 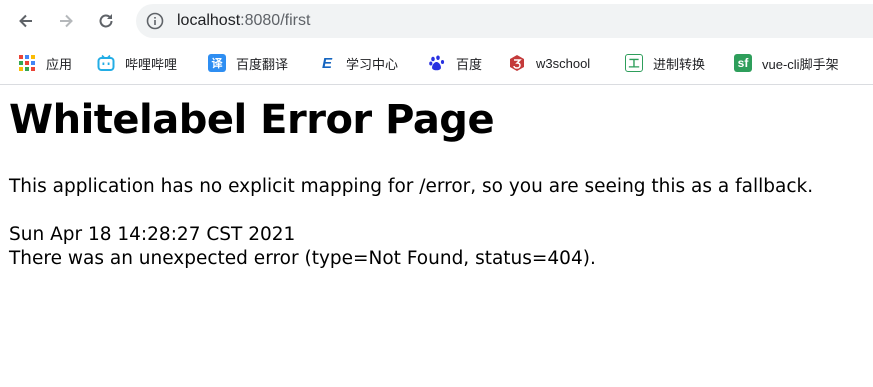 What do you see at coordinates (326, 63) in the screenshot?
I see `learning-center-icon: E` at bounding box center [326, 63].